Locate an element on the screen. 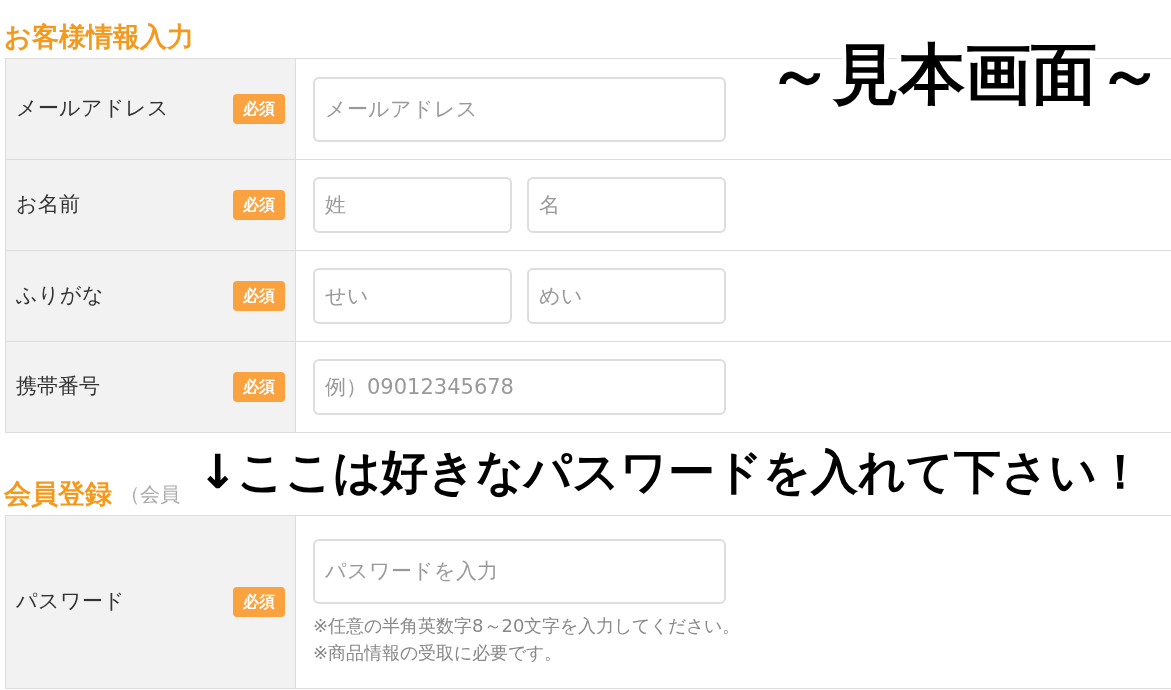  field-label: 携帯番号 is located at coordinates (58, 387).